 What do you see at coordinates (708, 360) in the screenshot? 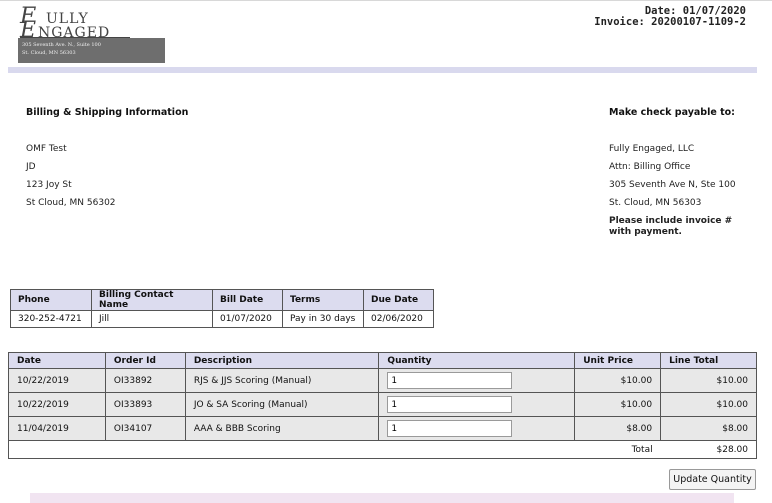
I see `col-line-total: Line Total` at bounding box center [708, 360].